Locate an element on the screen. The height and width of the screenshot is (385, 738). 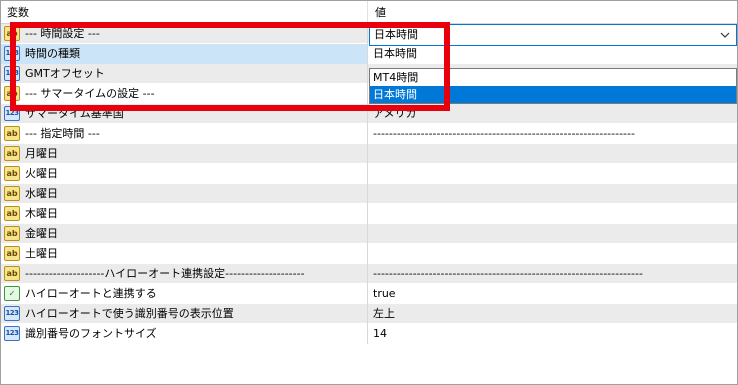
parameter-name-cell: 123 識別番号のフォントサイズ is located at coordinates (184, 334).